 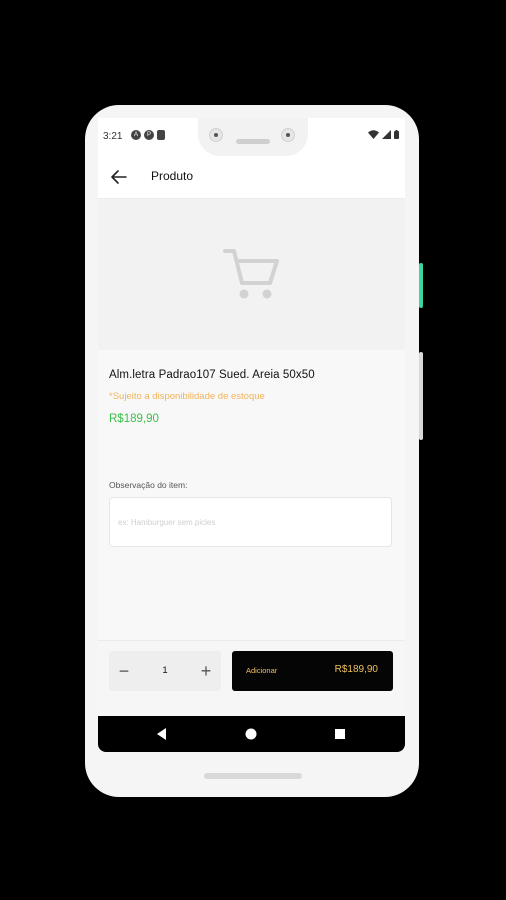 What do you see at coordinates (262, 670) in the screenshot?
I see `add-button-label: Adicionar` at bounding box center [262, 670].